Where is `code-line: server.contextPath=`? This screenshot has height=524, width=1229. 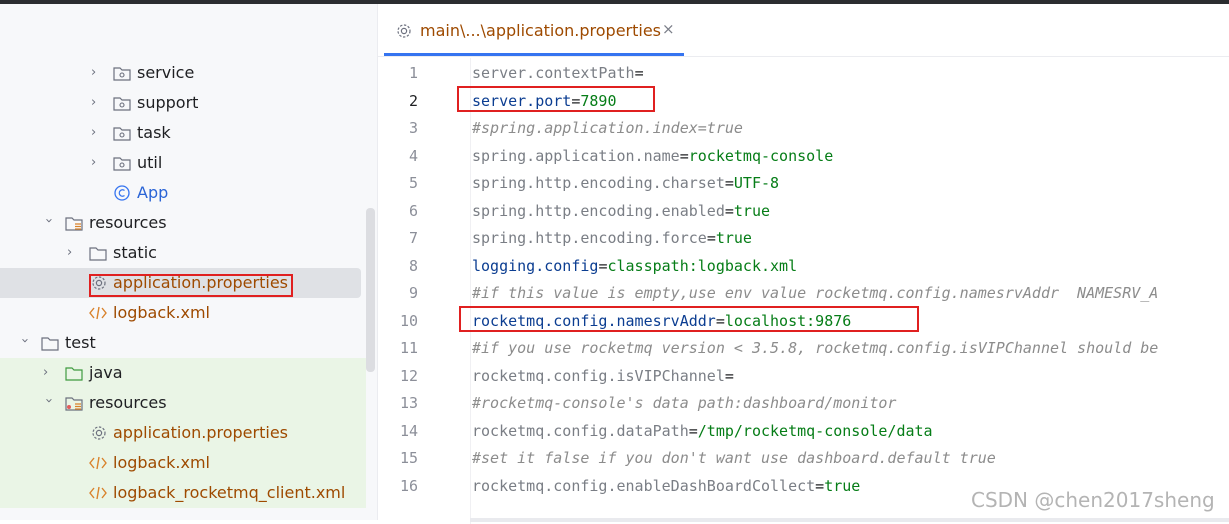 code-line: server.contextPath= is located at coordinates (558, 73).